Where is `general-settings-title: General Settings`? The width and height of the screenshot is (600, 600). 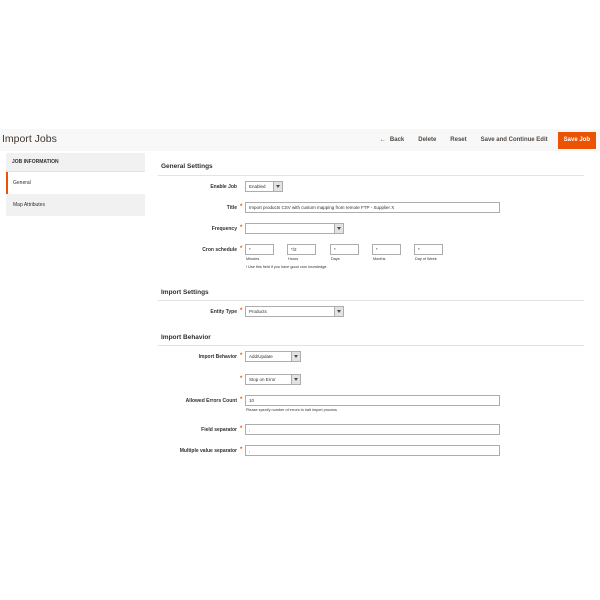 general-settings-title: General Settings is located at coordinates (187, 166).